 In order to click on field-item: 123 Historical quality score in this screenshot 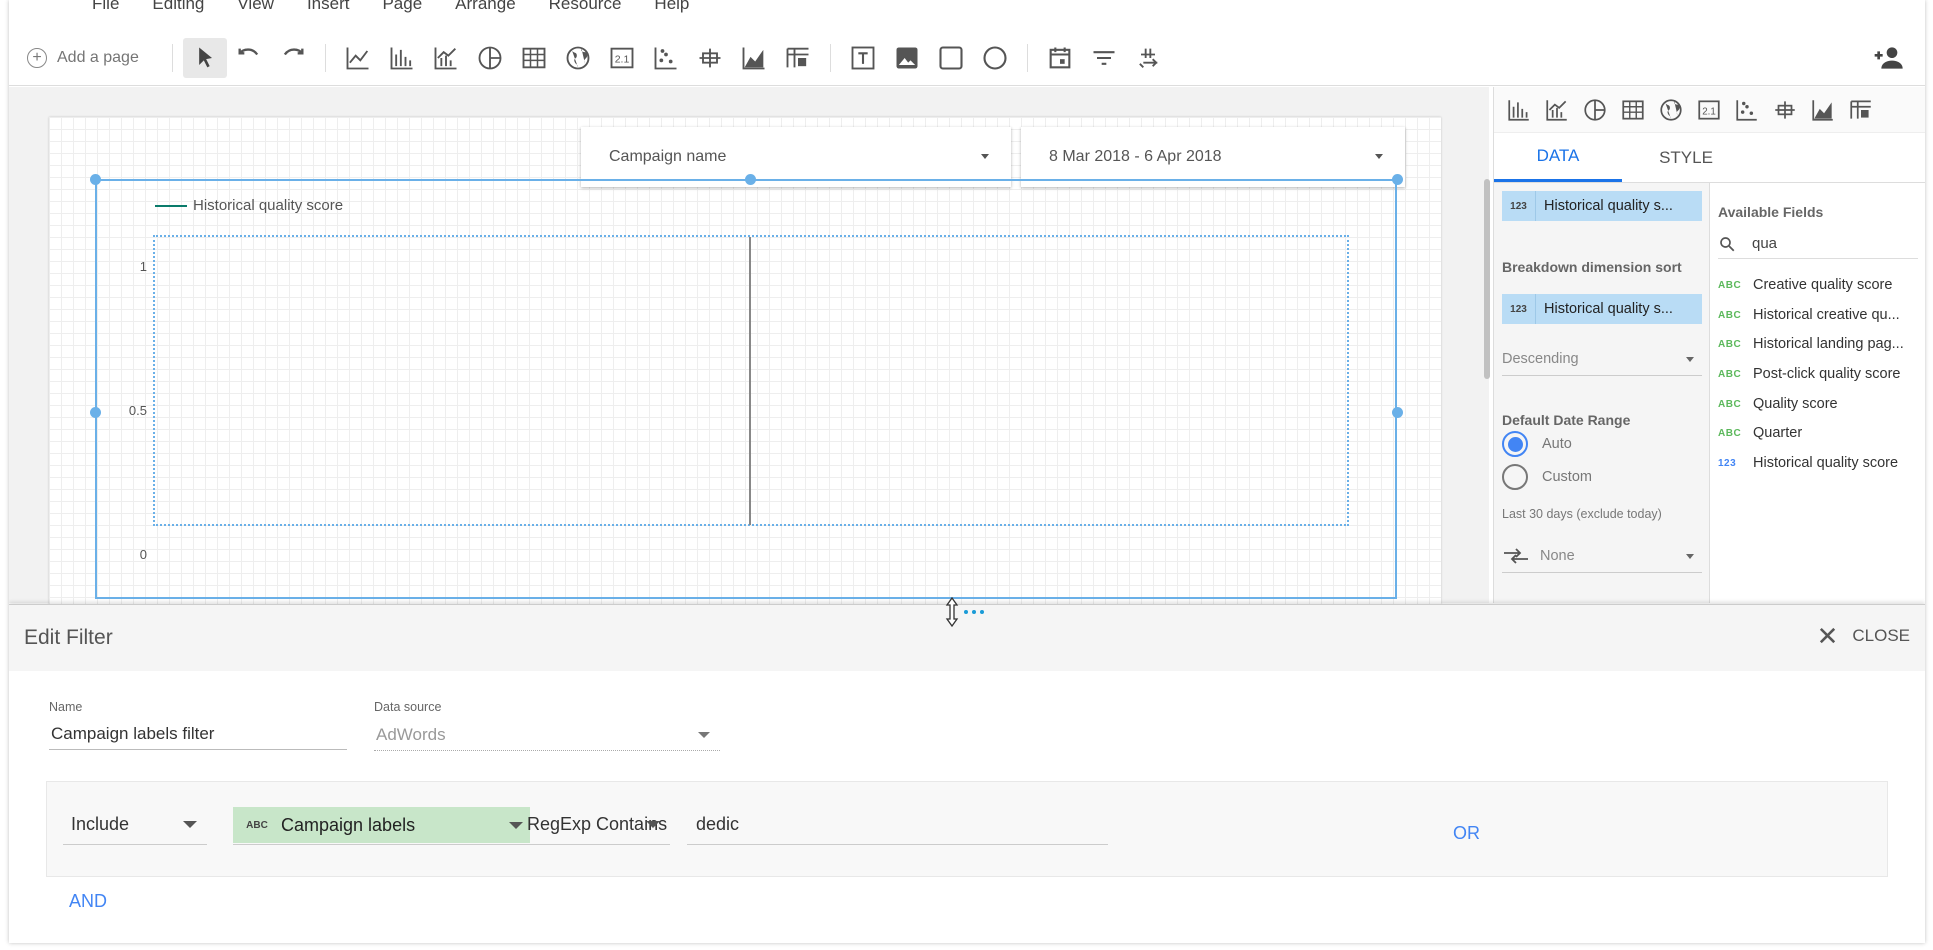, I will do `click(1820, 463)`.